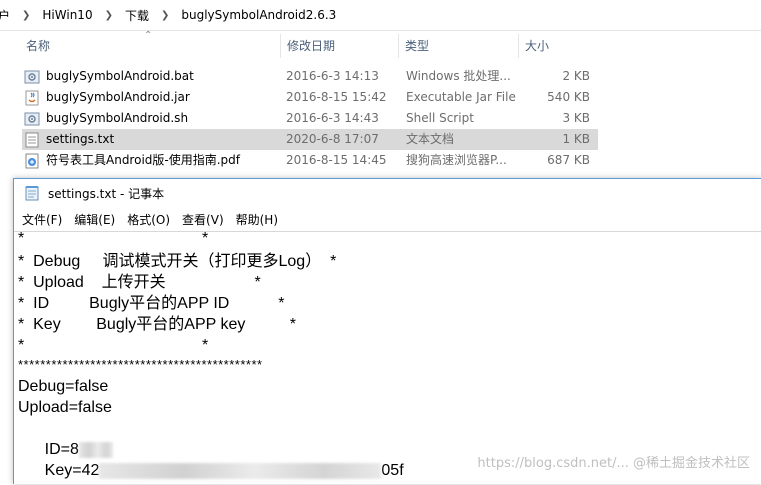 The image size is (761, 485). What do you see at coordinates (63, 386) in the screenshot?
I see `text-line: Debug=false` at bounding box center [63, 386].